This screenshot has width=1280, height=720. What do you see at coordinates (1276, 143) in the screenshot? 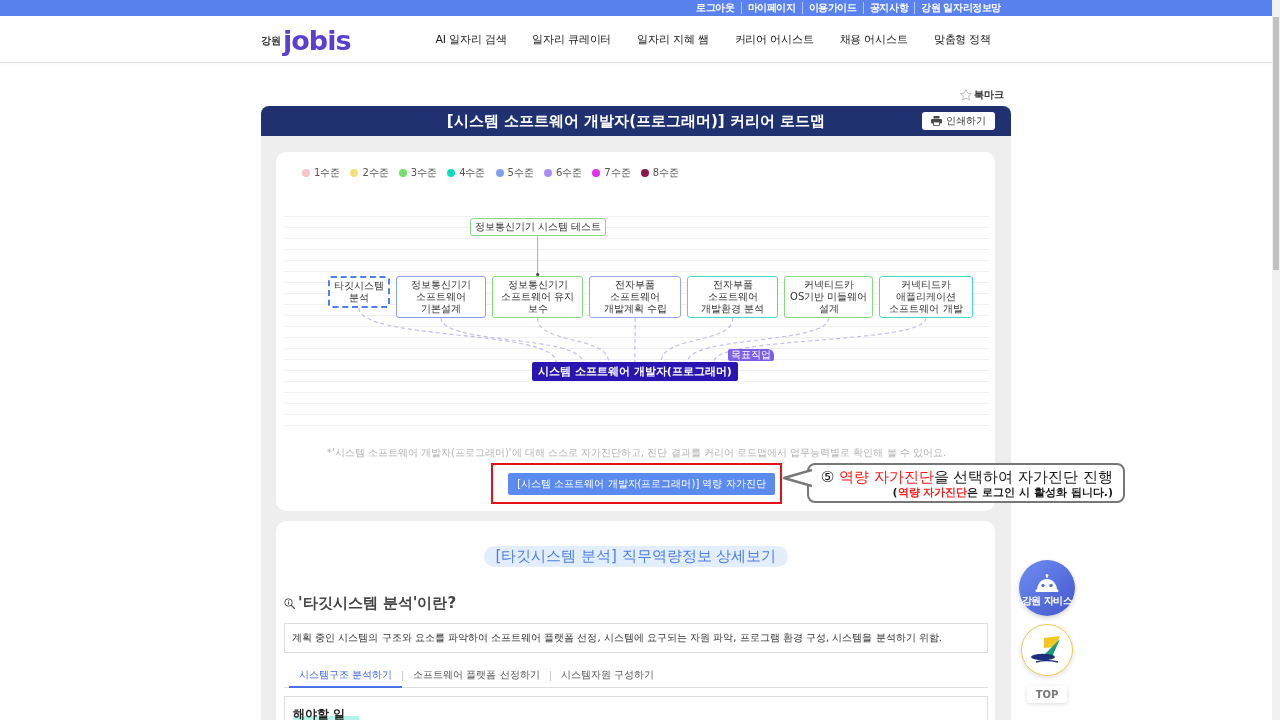
I see `scrollbar-thumb` at bounding box center [1276, 143].